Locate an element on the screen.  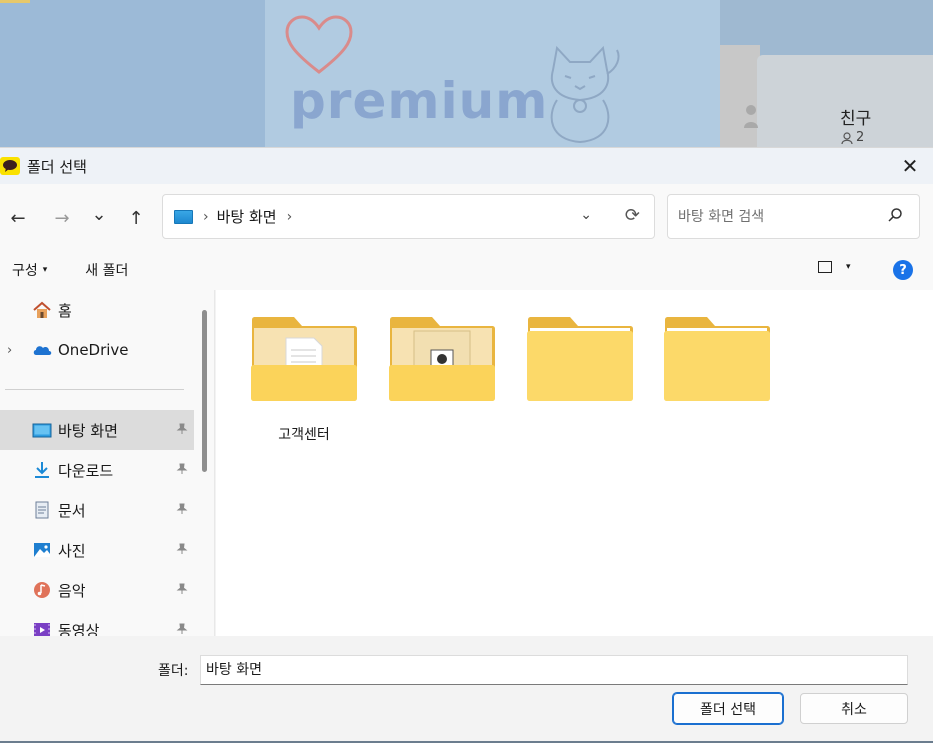
organize-button: 구성 ▾ is located at coordinates (29, 270).